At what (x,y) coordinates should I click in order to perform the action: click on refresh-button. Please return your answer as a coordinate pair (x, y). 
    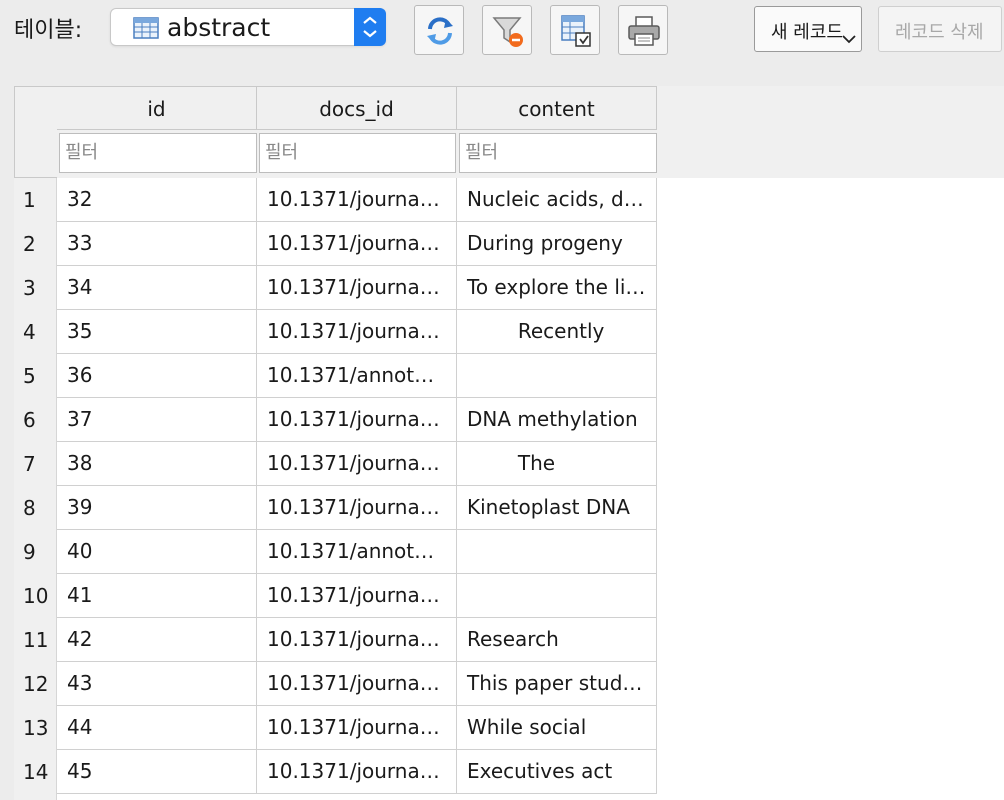
    Looking at the image, I should click on (439, 30).